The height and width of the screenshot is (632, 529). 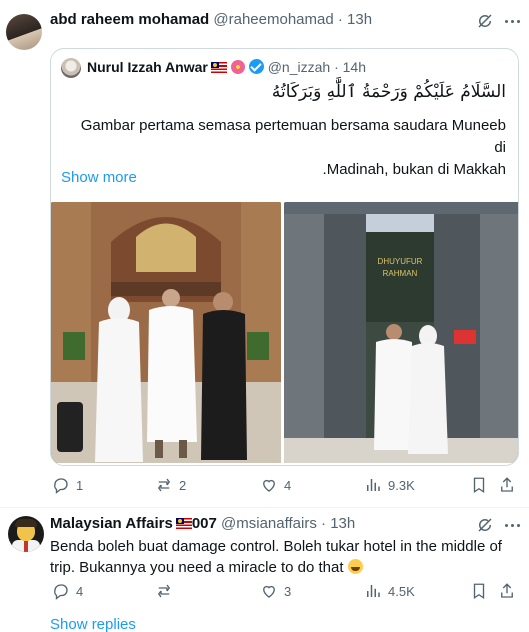 What do you see at coordinates (354, 67) in the screenshot?
I see `quoted-timestamp: 14h` at bounding box center [354, 67].